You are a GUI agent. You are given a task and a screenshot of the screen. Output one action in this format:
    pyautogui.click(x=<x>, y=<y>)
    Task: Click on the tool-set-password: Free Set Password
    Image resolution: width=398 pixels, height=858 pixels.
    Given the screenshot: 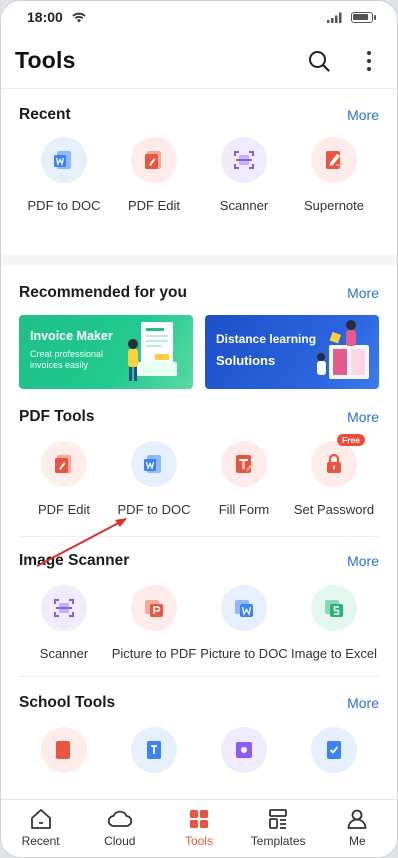 What is the action you would take?
    pyautogui.click(x=334, y=476)
    